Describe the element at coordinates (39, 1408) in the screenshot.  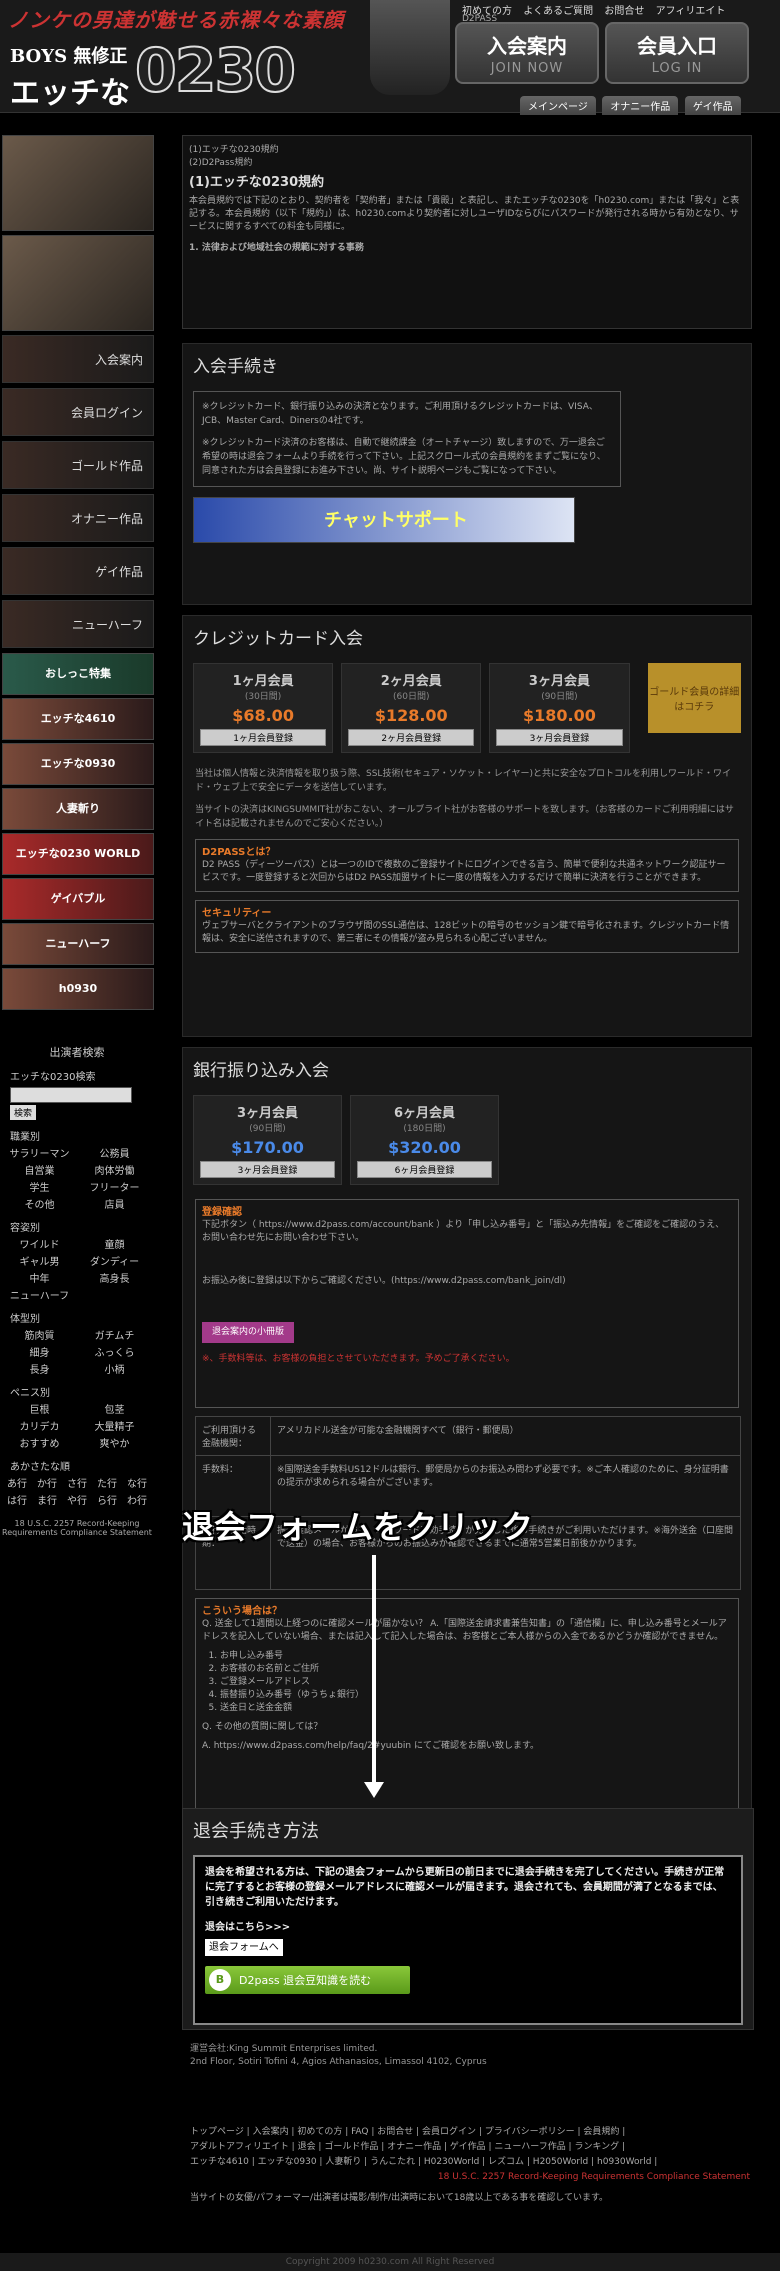
I see `penis-link: 巨根` at that location.